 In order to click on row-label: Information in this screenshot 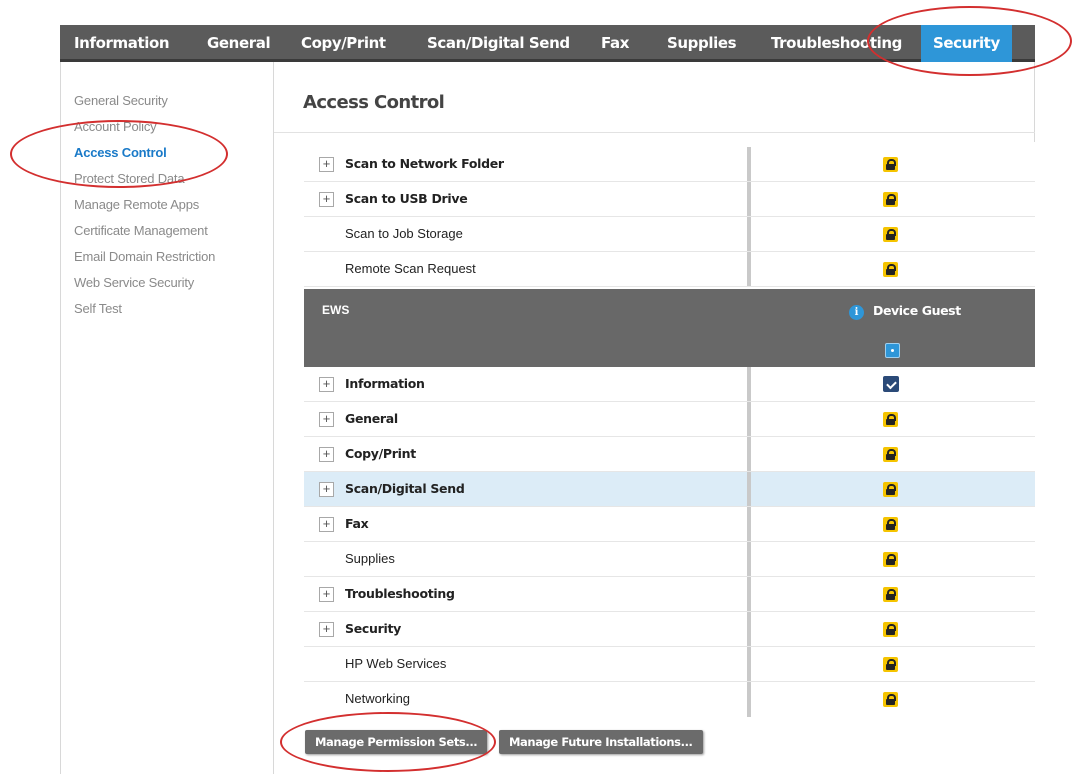, I will do `click(385, 383)`.